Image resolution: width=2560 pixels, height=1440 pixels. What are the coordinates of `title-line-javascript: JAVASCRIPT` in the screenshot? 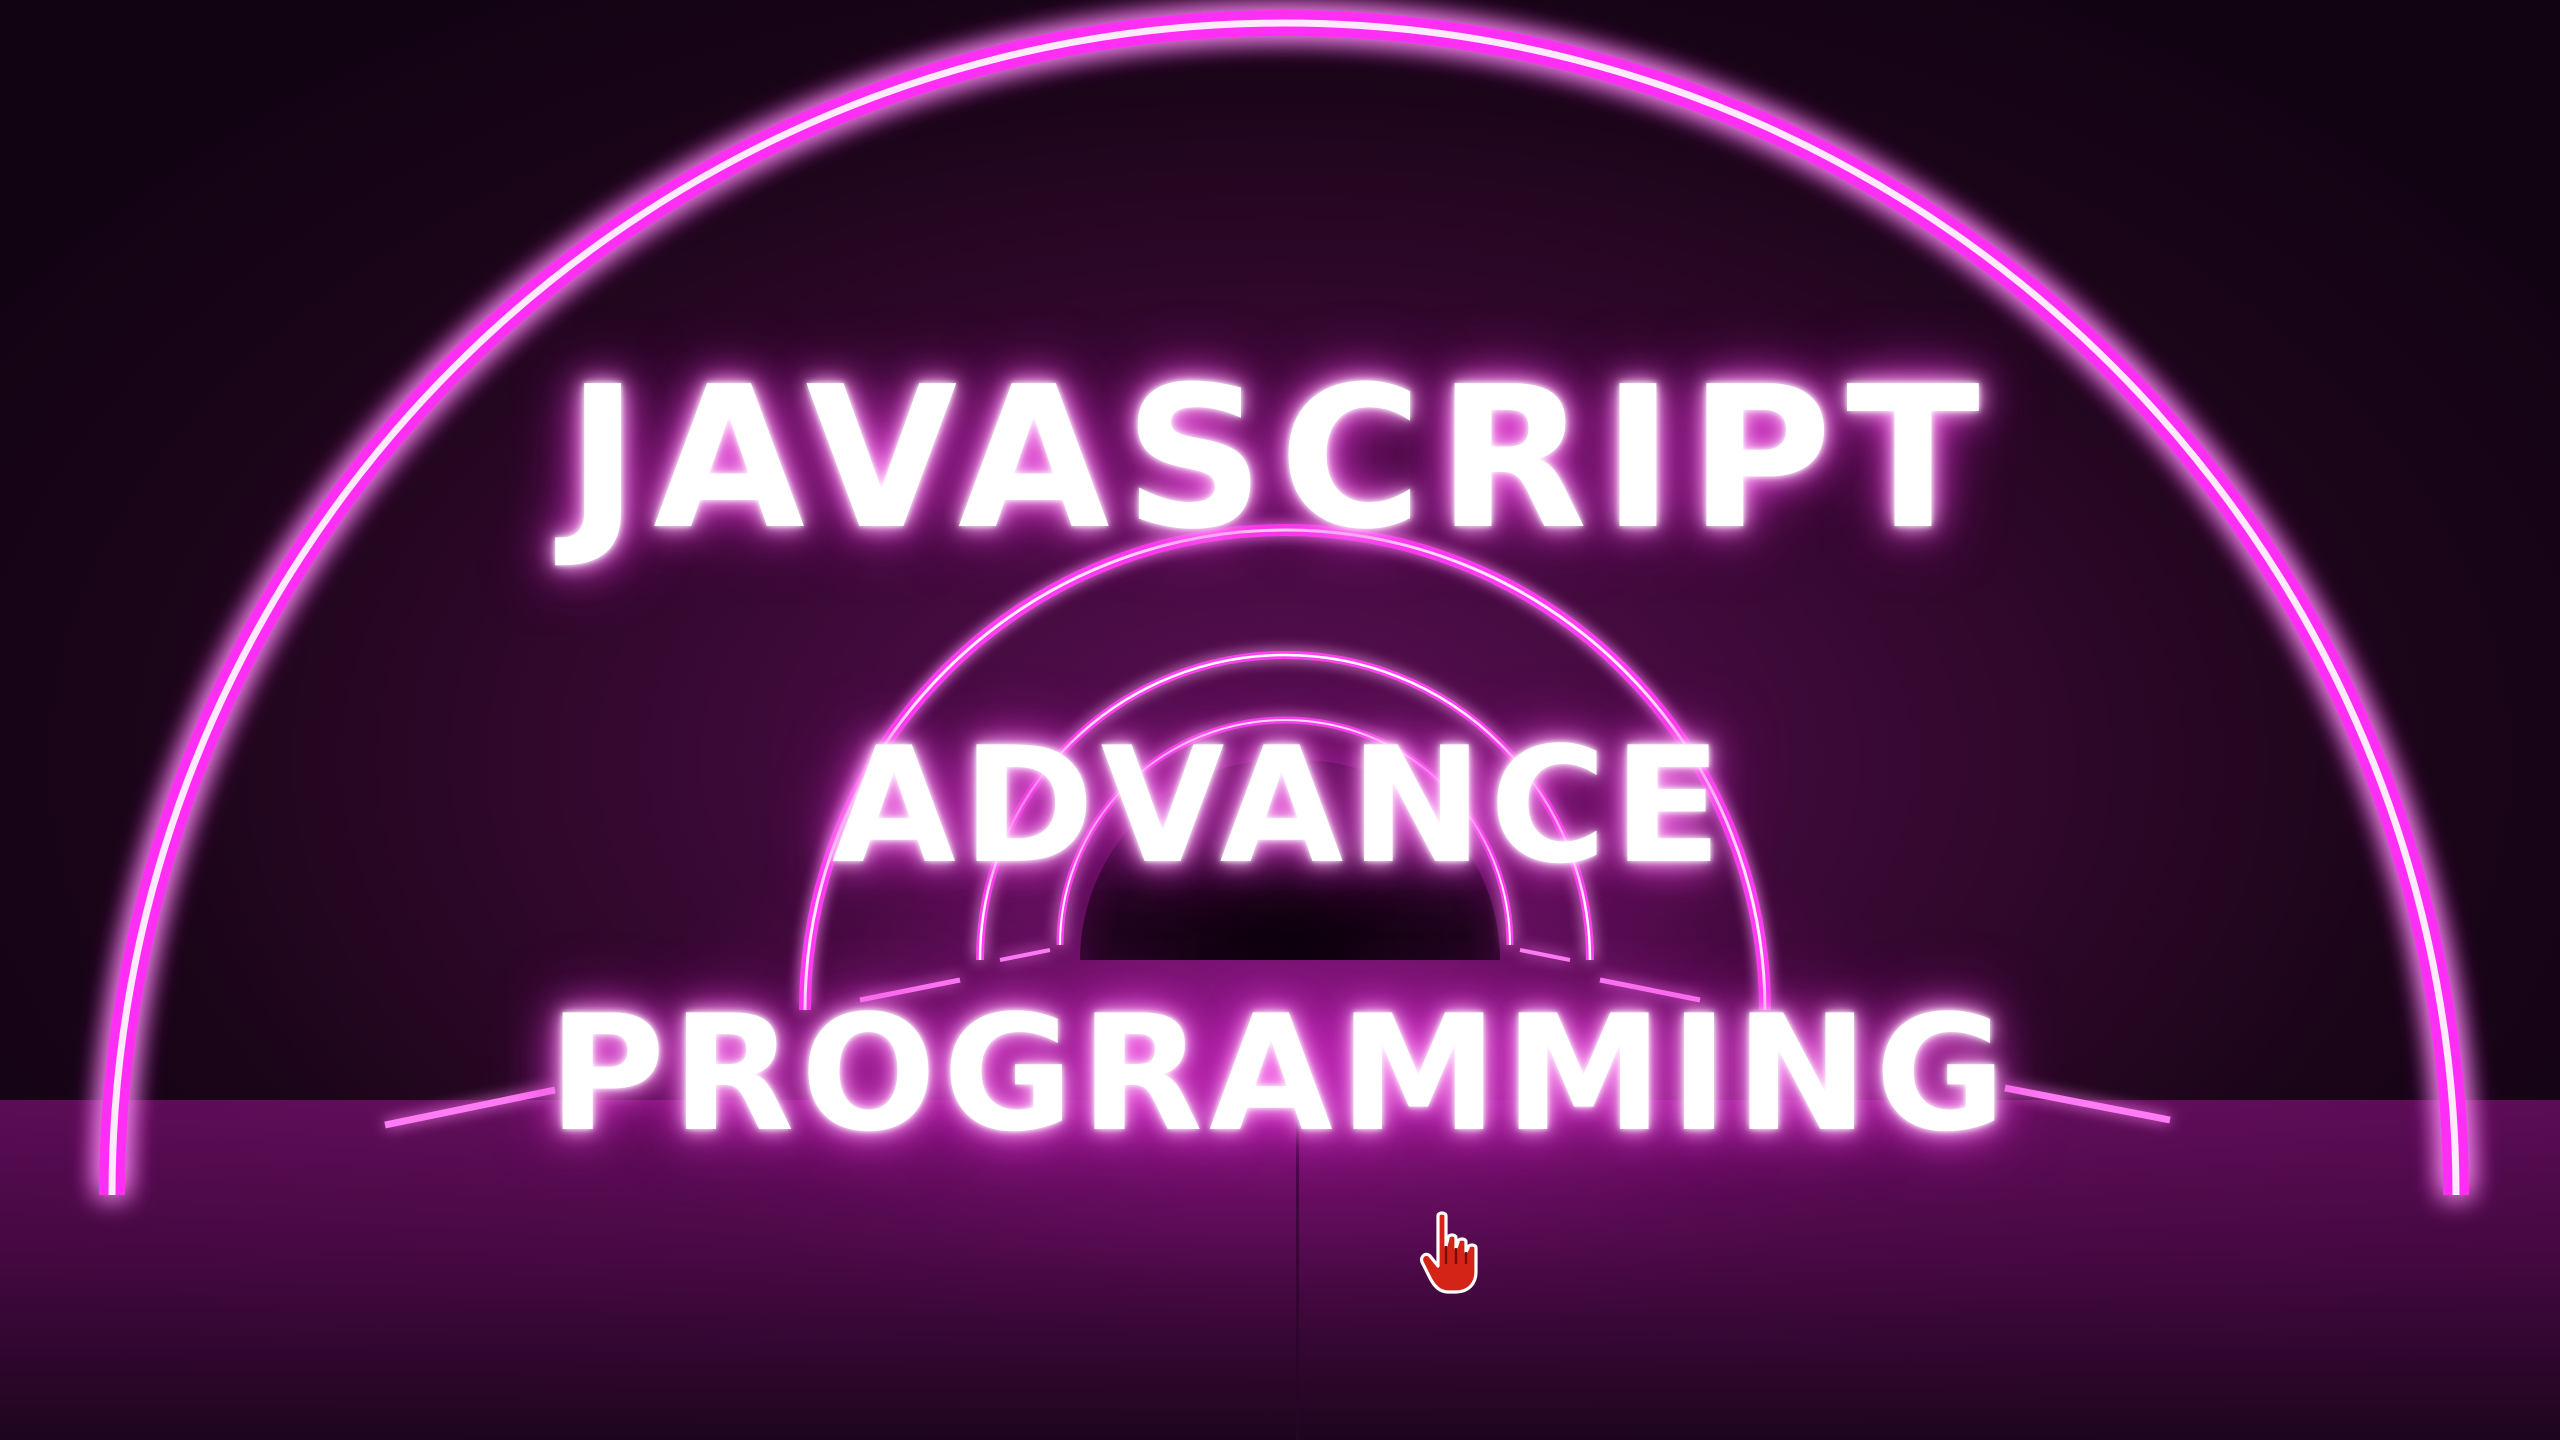 It's located at (1280, 459).